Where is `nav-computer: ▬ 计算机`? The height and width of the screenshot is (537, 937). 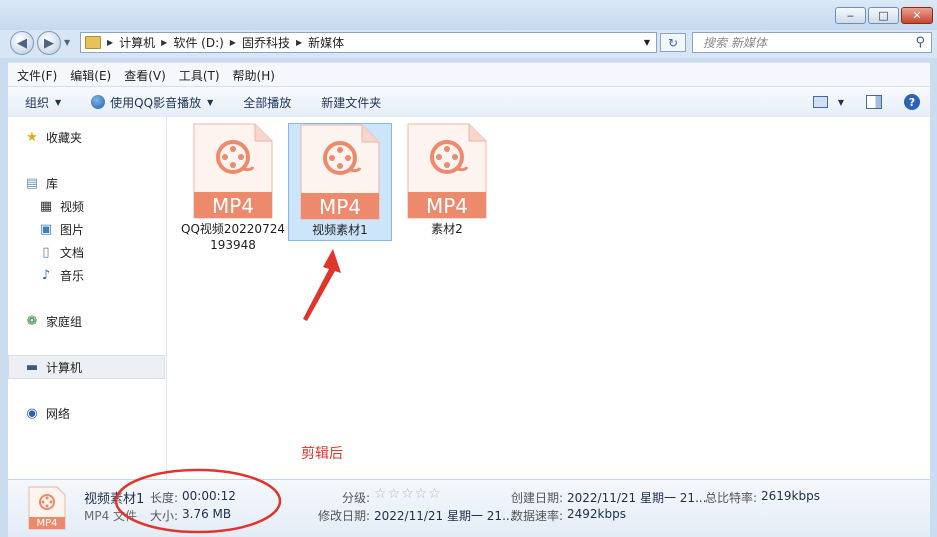 nav-computer: ▬ 计算机 is located at coordinates (53, 367).